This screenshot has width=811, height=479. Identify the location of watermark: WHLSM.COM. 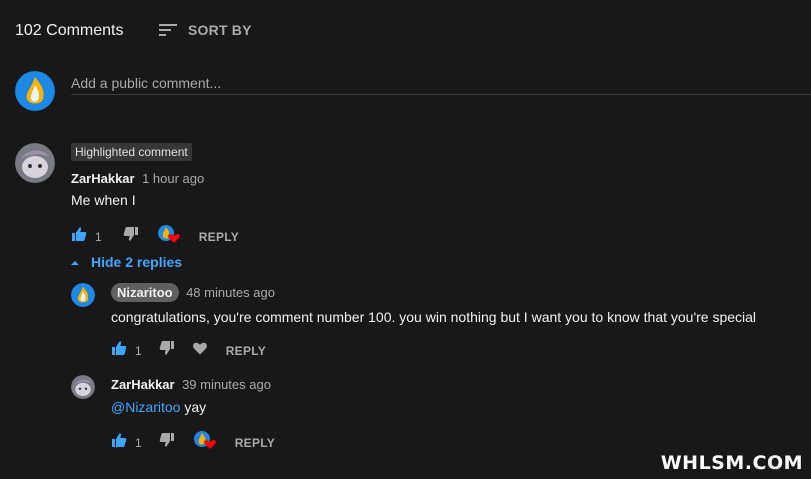
(731, 463).